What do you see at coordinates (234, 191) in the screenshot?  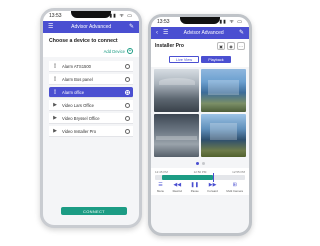 I see `control-label: Multi Camera` at bounding box center [234, 191].